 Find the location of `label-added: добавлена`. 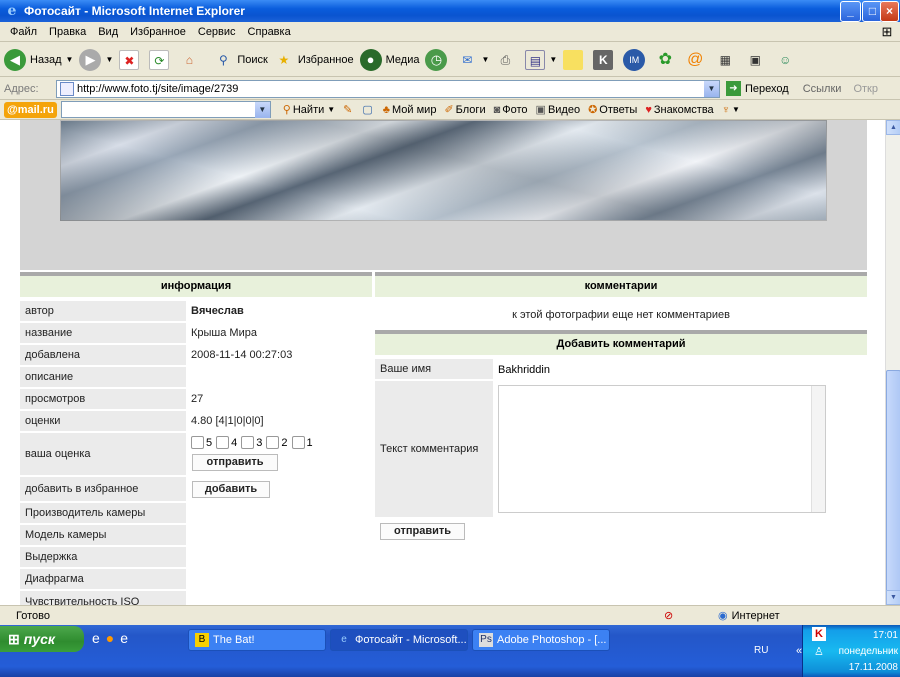

label-added: добавлена is located at coordinates (103, 355).